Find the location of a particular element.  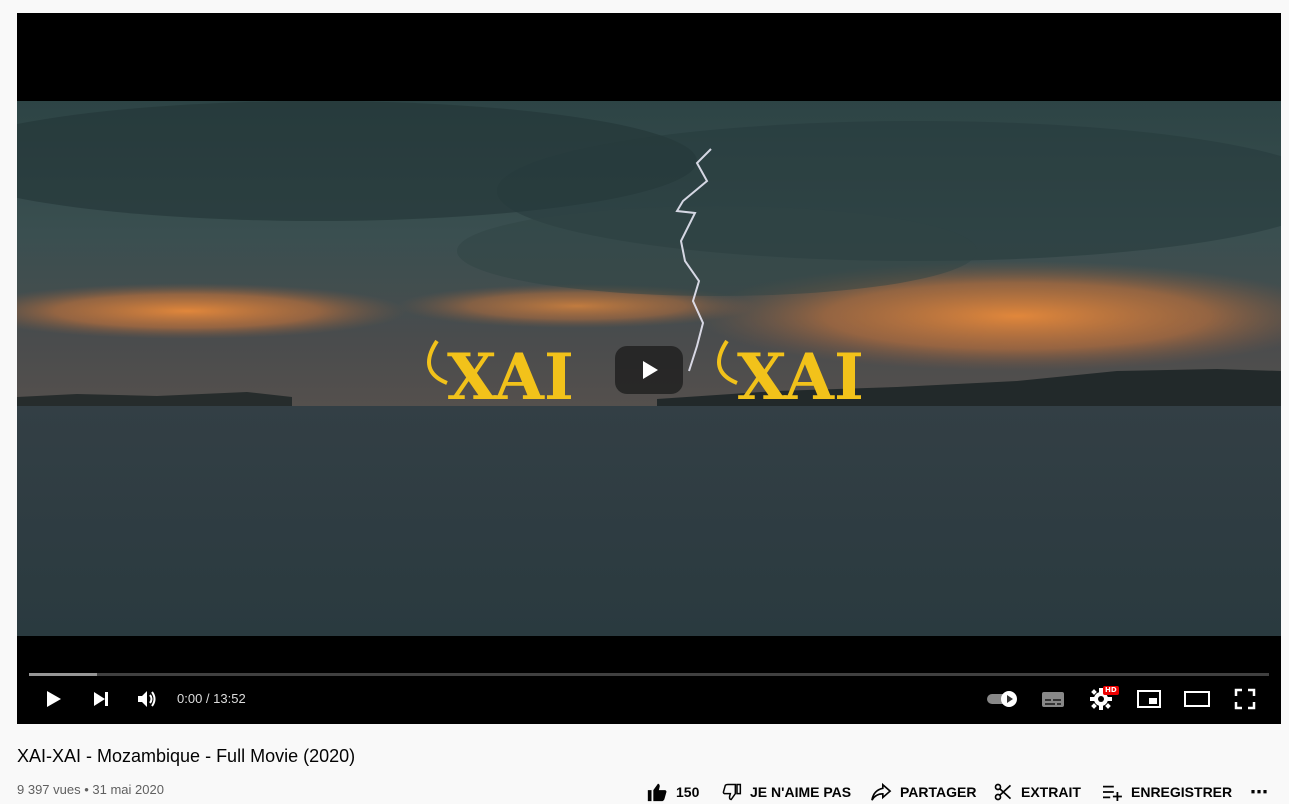

playlist-add-icon is located at coordinates (1112, 793).